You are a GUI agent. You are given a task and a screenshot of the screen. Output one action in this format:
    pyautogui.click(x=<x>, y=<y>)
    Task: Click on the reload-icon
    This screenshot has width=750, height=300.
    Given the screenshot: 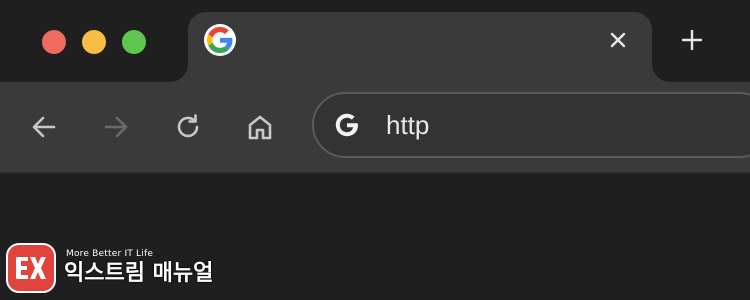 What is the action you would take?
    pyautogui.click(x=188, y=126)
    